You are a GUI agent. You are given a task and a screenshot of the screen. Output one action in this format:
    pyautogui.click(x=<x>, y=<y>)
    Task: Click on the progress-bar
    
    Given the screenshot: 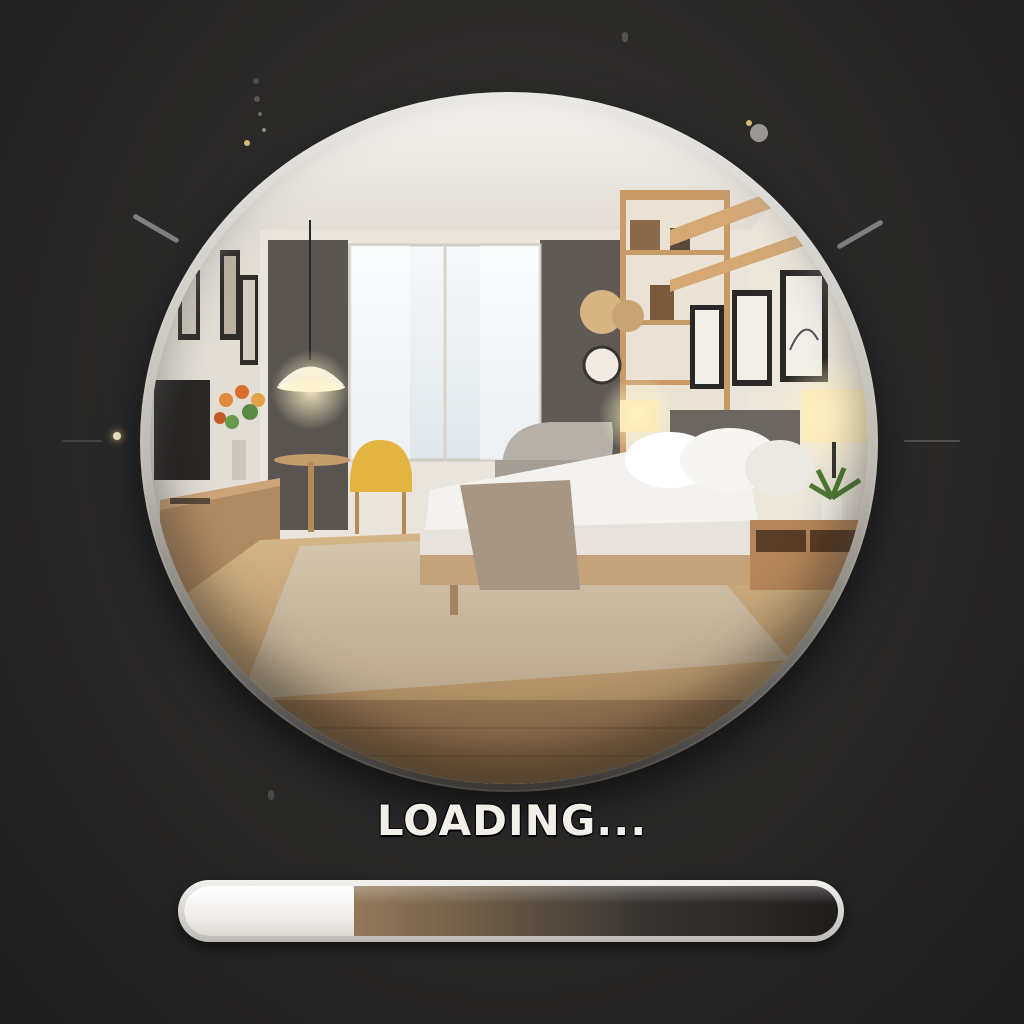 What is the action you would take?
    pyautogui.click(x=511, y=911)
    